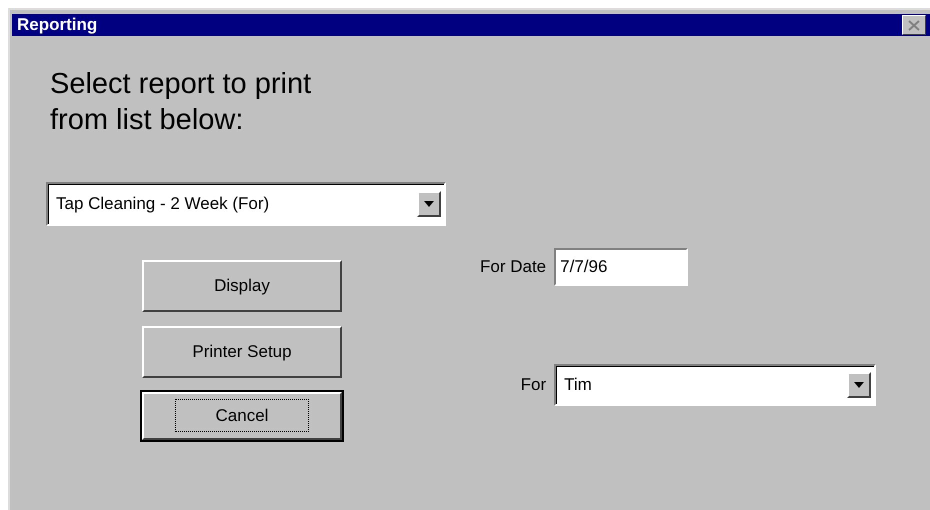  What do you see at coordinates (513, 267) in the screenshot?
I see `field-label: For Date` at bounding box center [513, 267].